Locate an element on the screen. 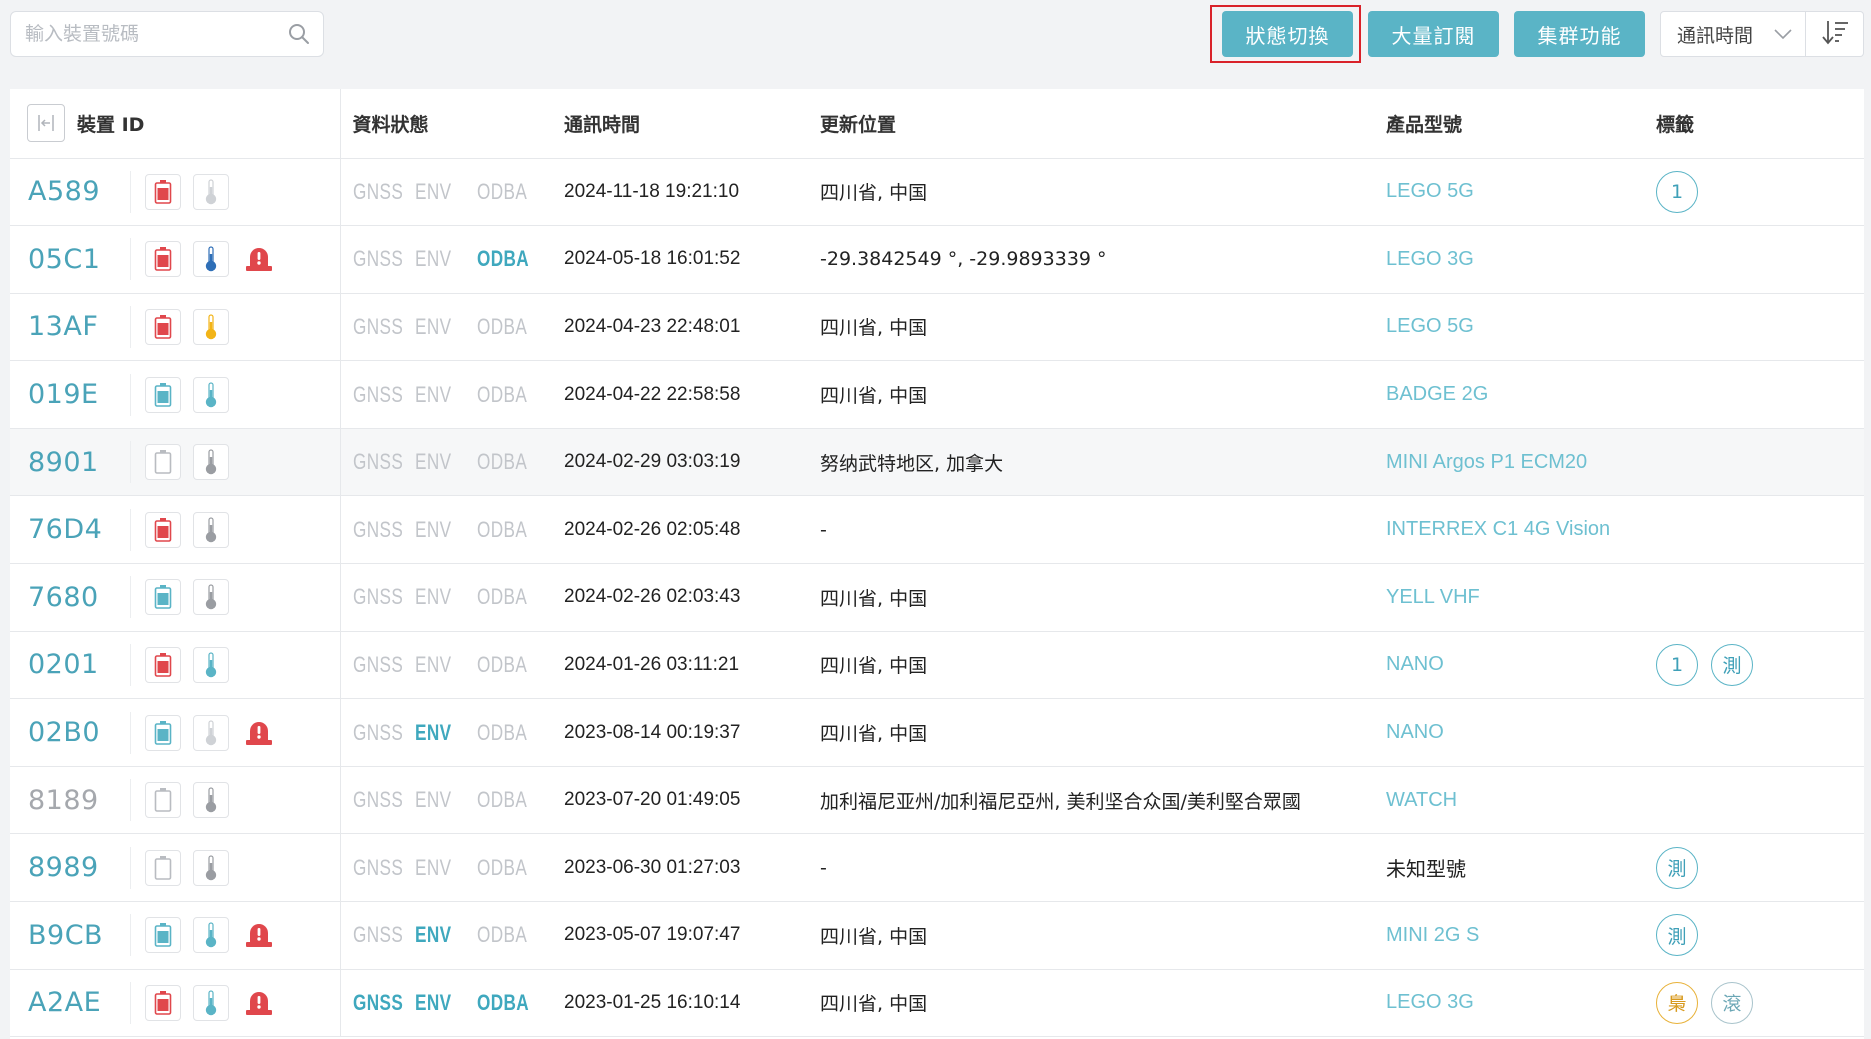 The width and height of the screenshot is (1871, 1039). comm-time: 2023-06-30 01:27:03 is located at coordinates (652, 867).